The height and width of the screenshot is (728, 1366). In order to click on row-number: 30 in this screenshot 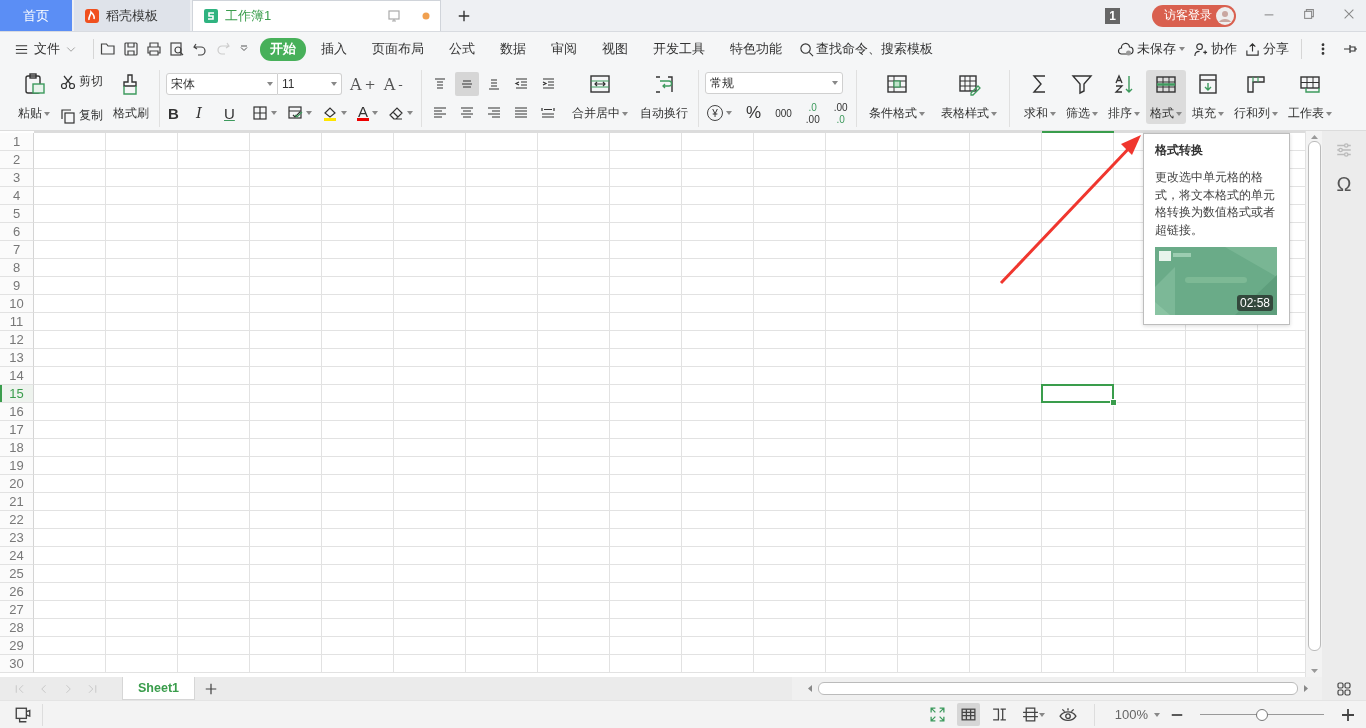, I will do `click(17, 664)`.